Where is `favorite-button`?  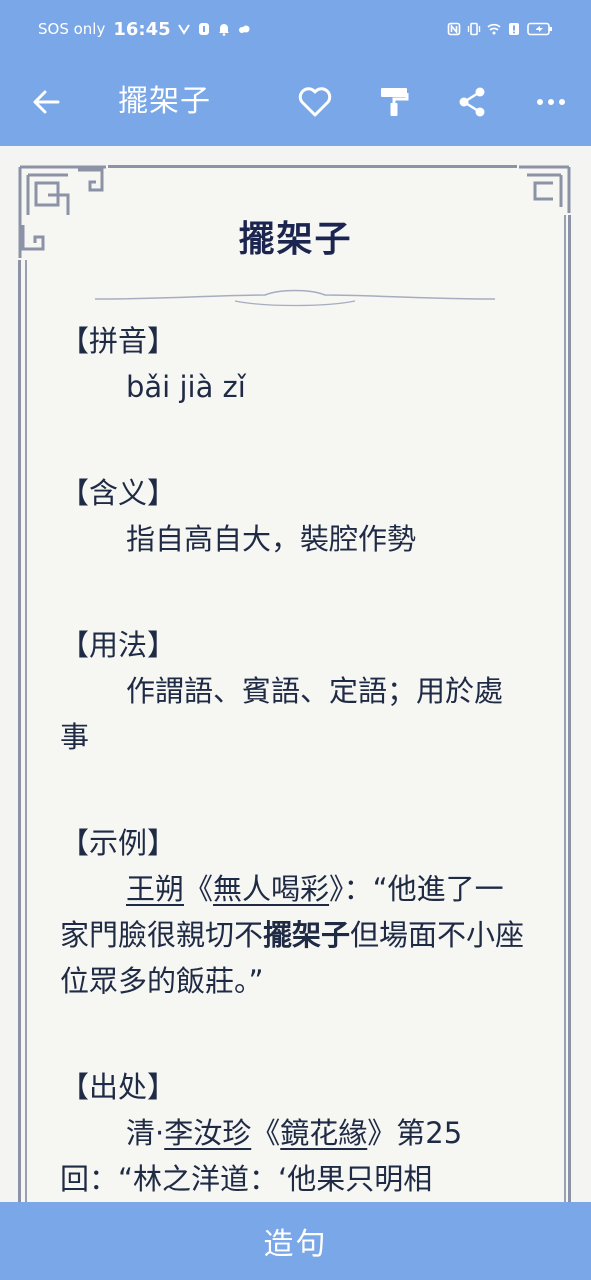
favorite-button is located at coordinates (315, 102).